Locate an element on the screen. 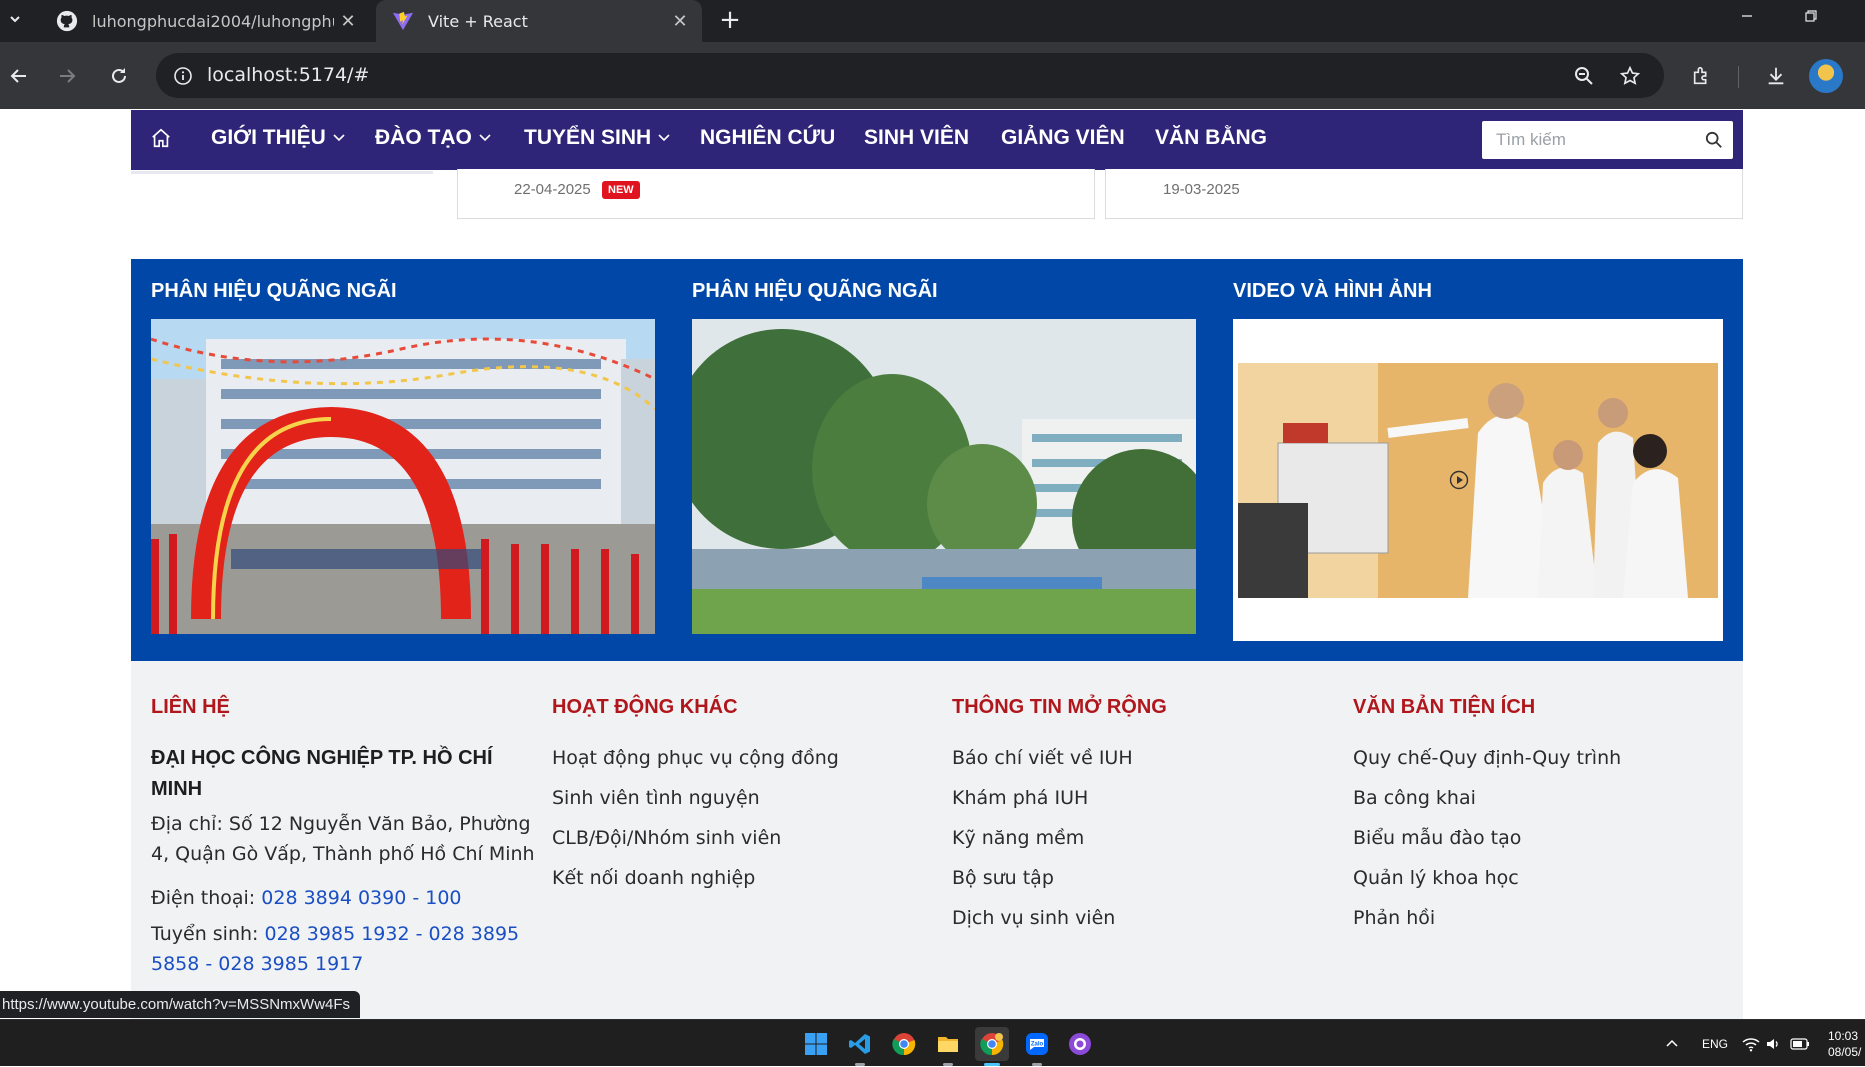 This screenshot has height=1067, width=1865. nav-gioi-thieu: GIỚI THIỆU is located at coordinates (278, 138).